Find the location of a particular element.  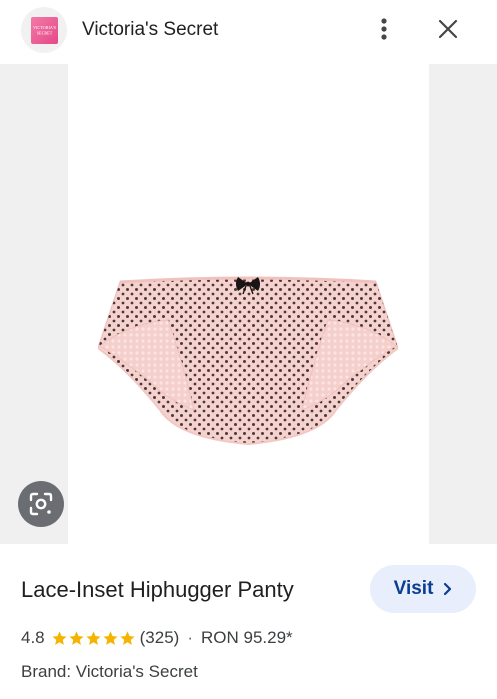

victorias-secret-logo-icon: VICTORIA'S SECRET is located at coordinates (44, 30).